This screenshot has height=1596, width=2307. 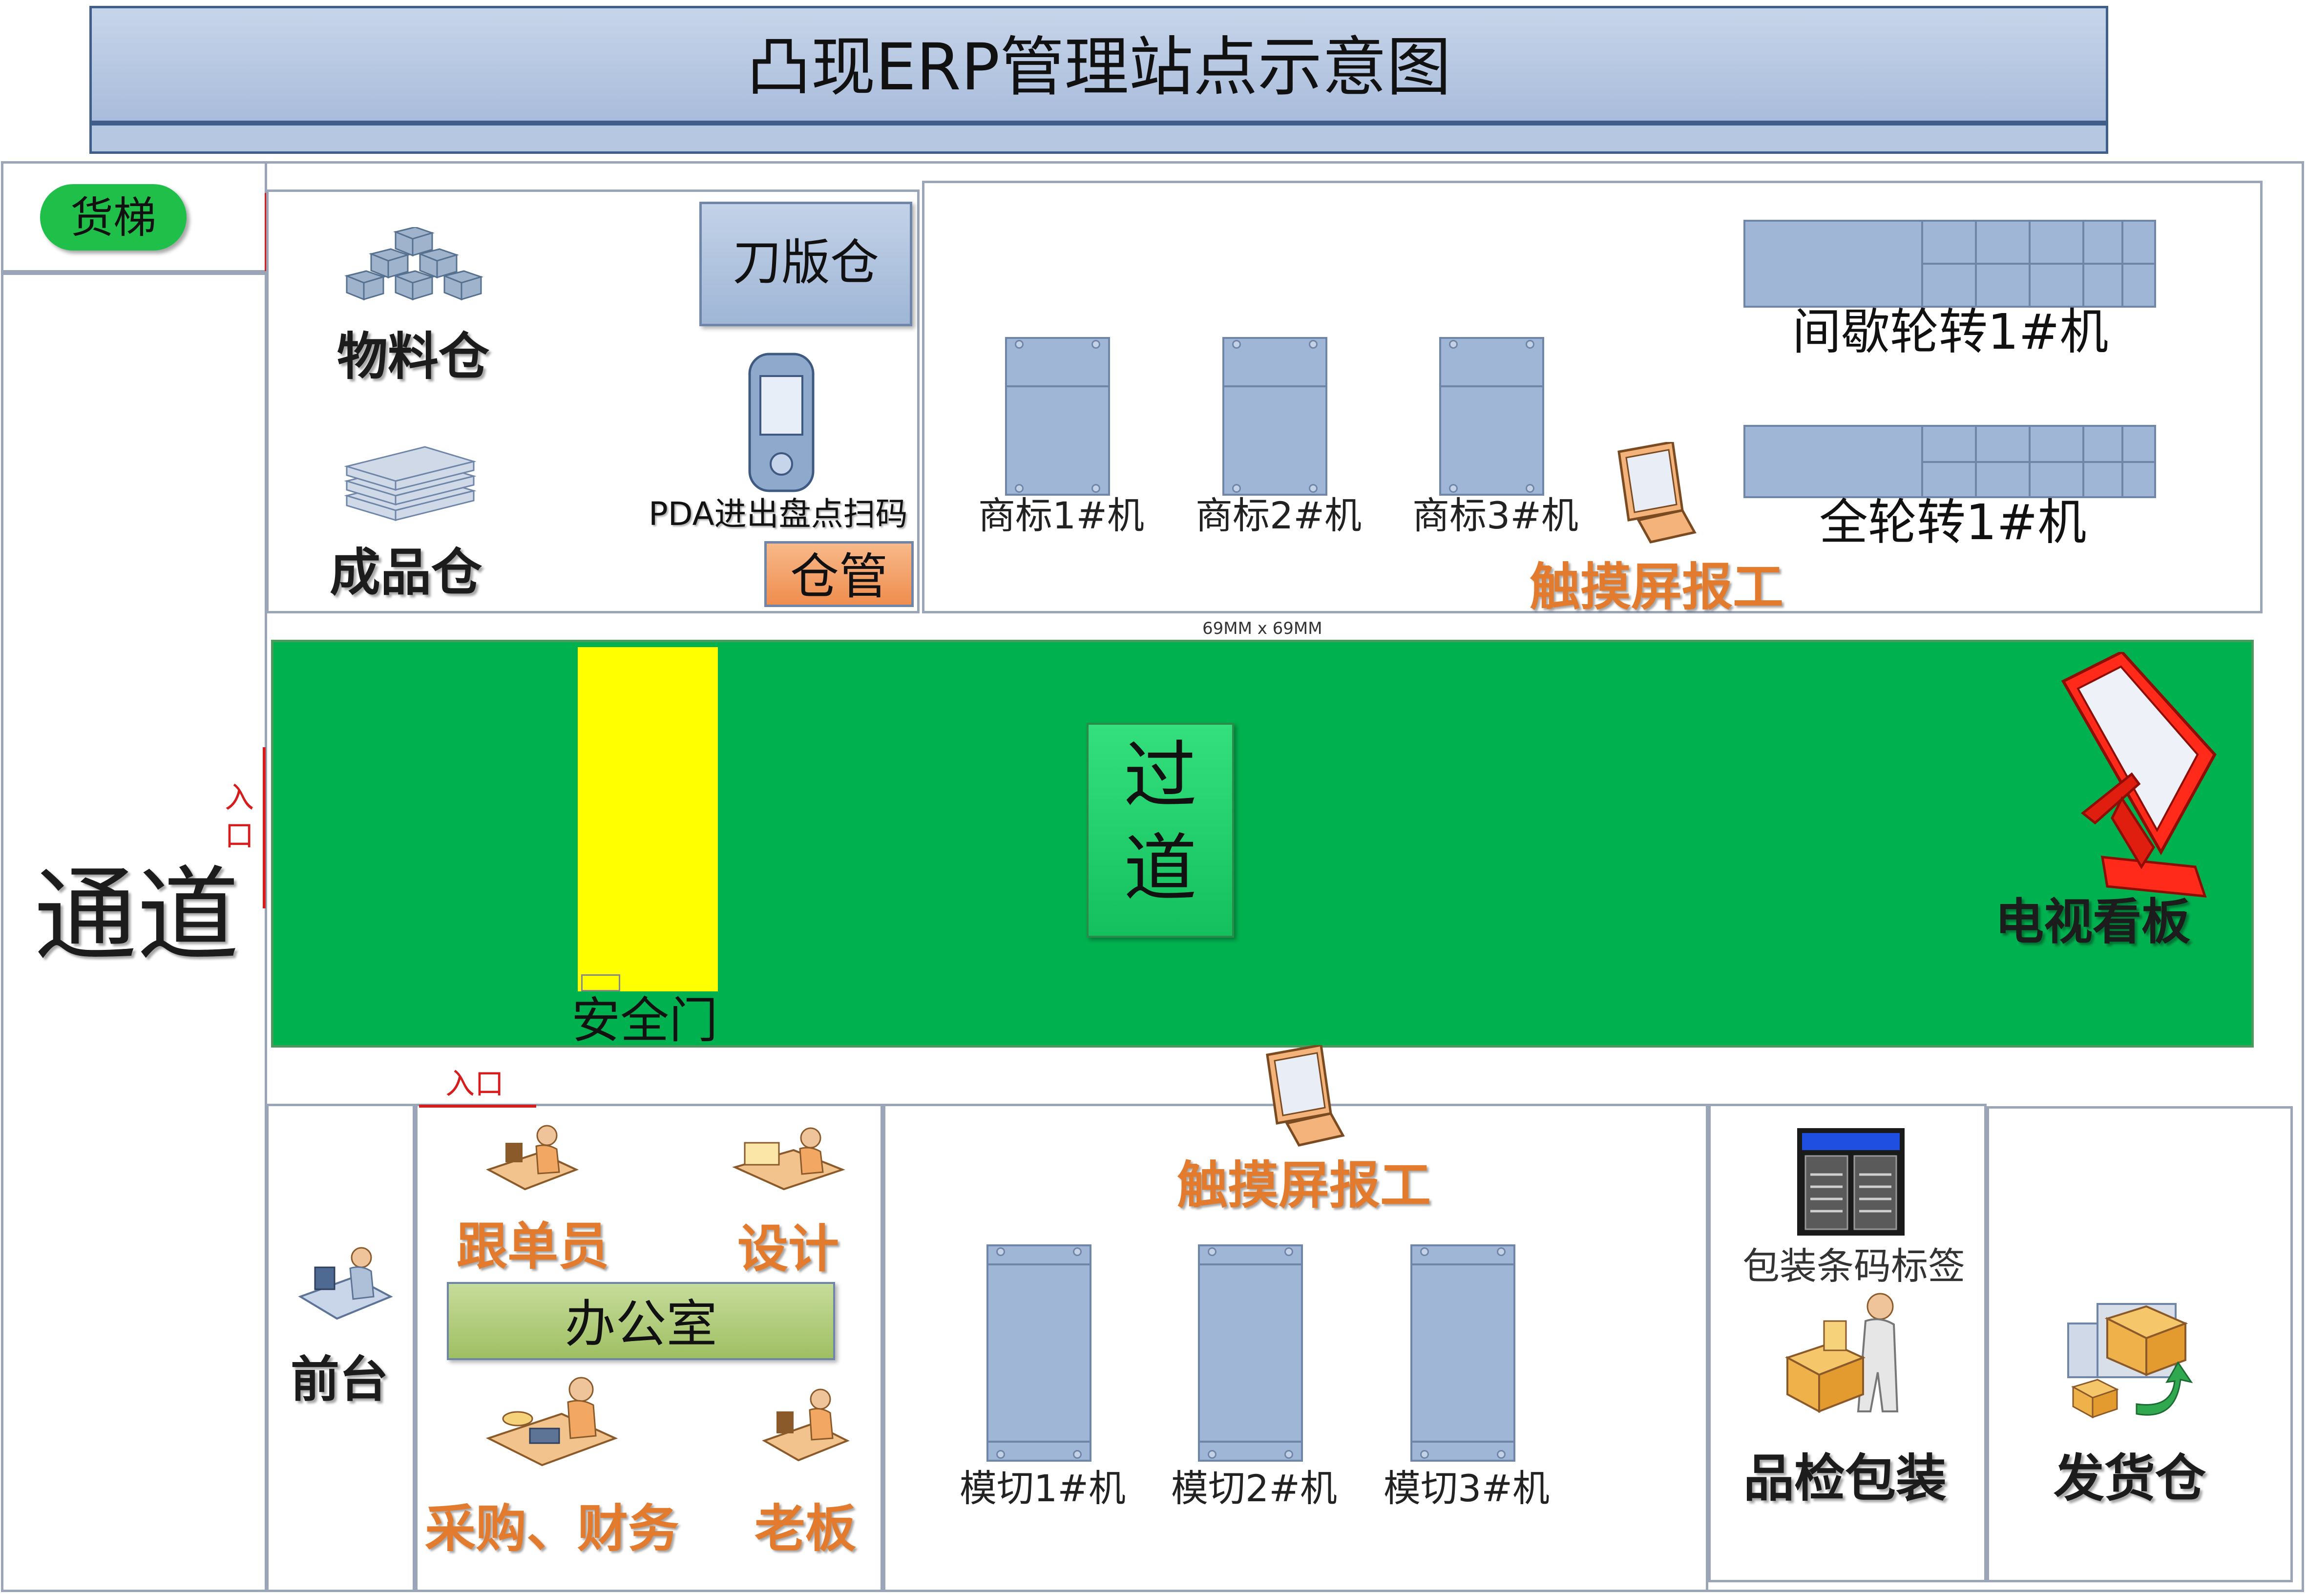 What do you see at coordinates (240, 817) in the screenshot?
I see `entry-label-mid: 入口` at bounding box center [240, 817].